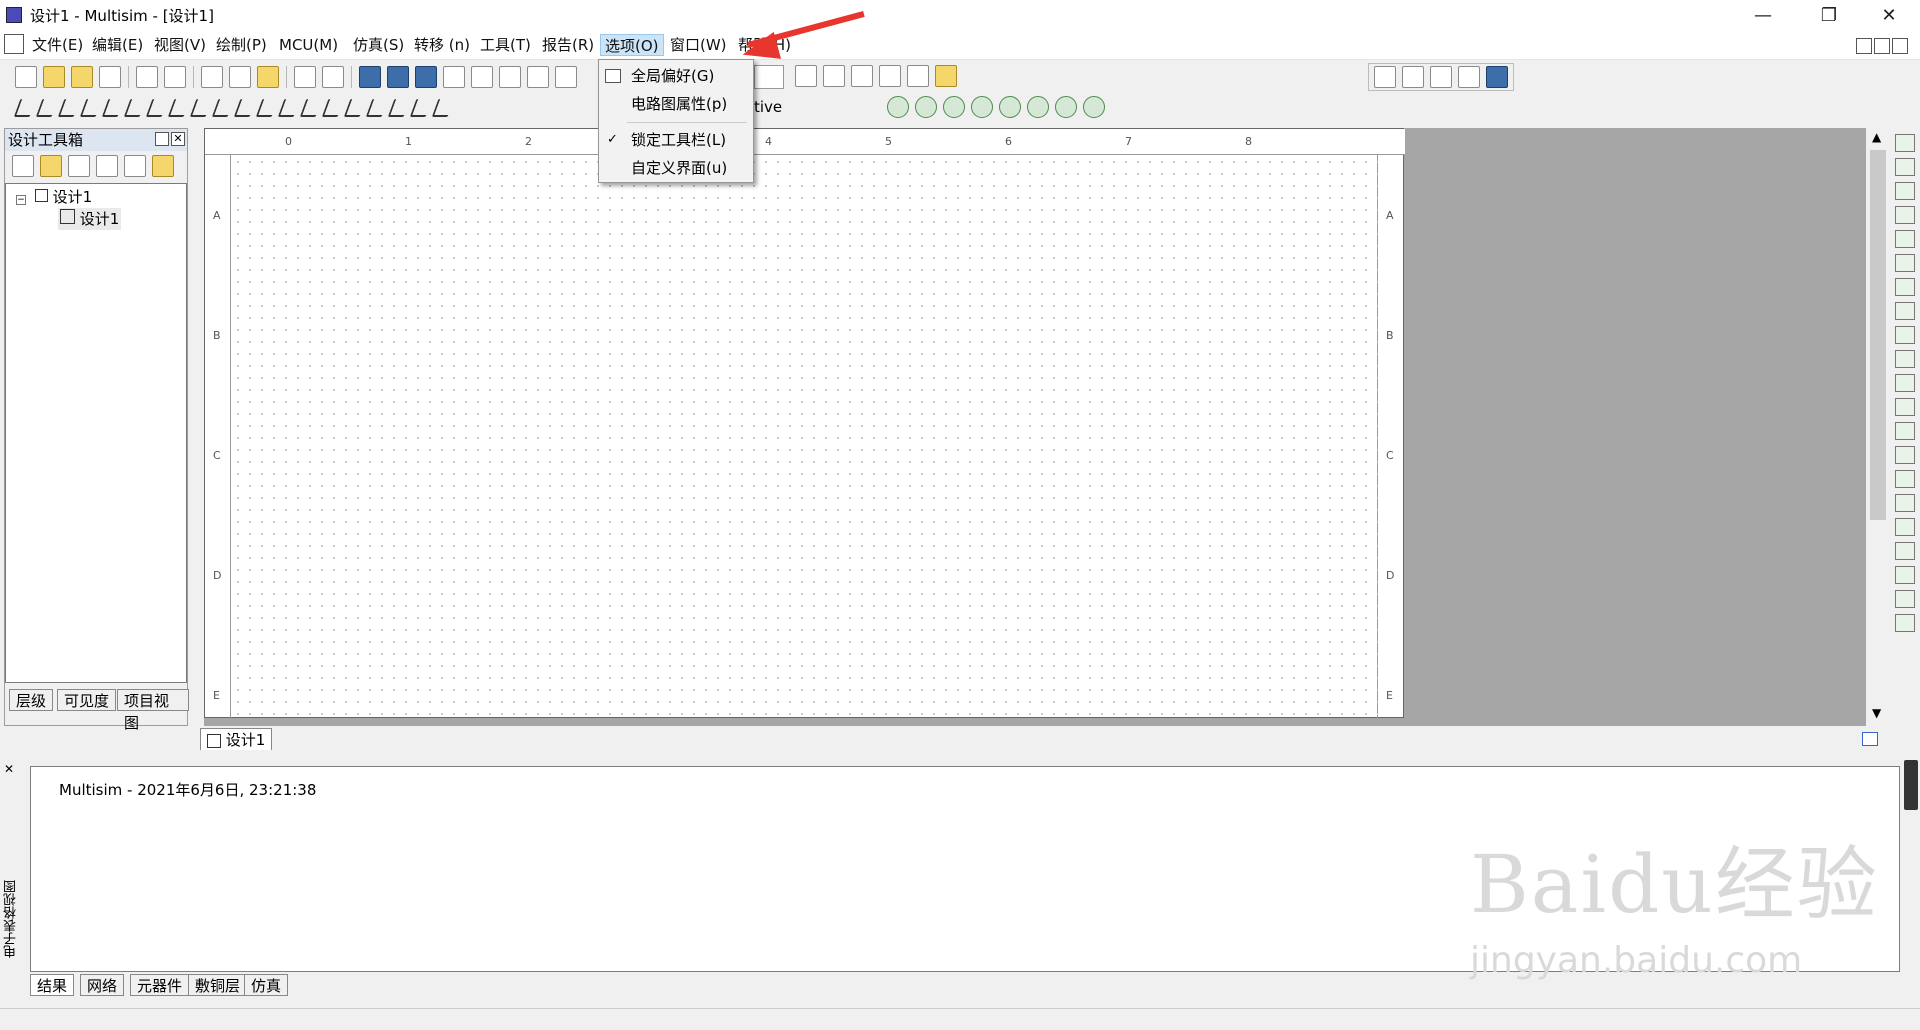 This screenshot has width=1920, height=1030. What do you see at coordinates (698, 45) in the screenshot?
I see `menu-window: 窗口(W)` at bounding box center [698, 45].